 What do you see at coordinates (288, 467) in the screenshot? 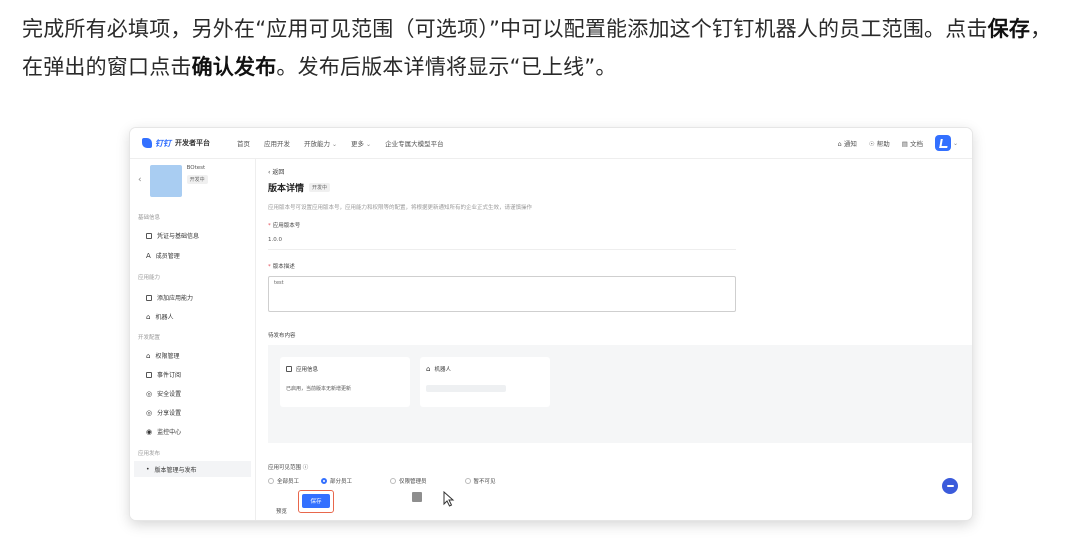
I see `visibility-label: 应用可见范围 ⓘ` at bounding box center [288, 467].